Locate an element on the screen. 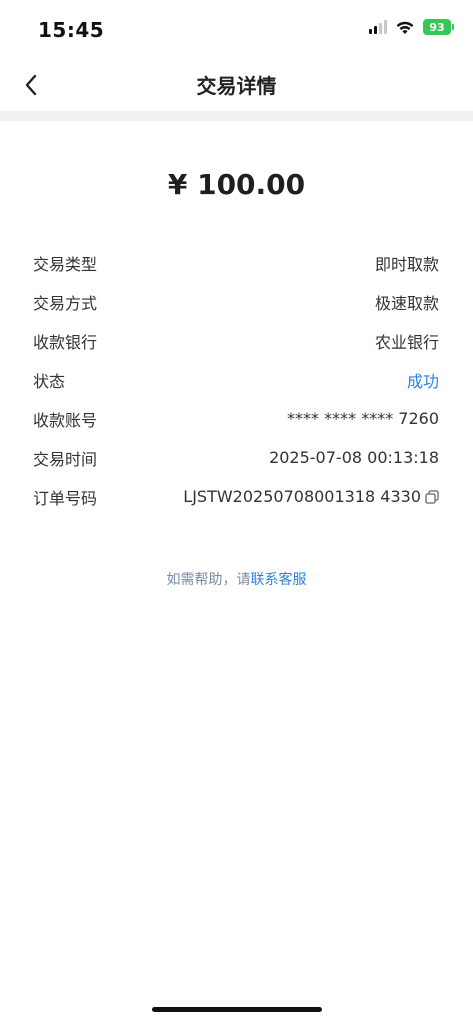 The width and height of the screenshot is (473, 1024). contact-support-link: 联系客服 is located at coordinates (279, 580).